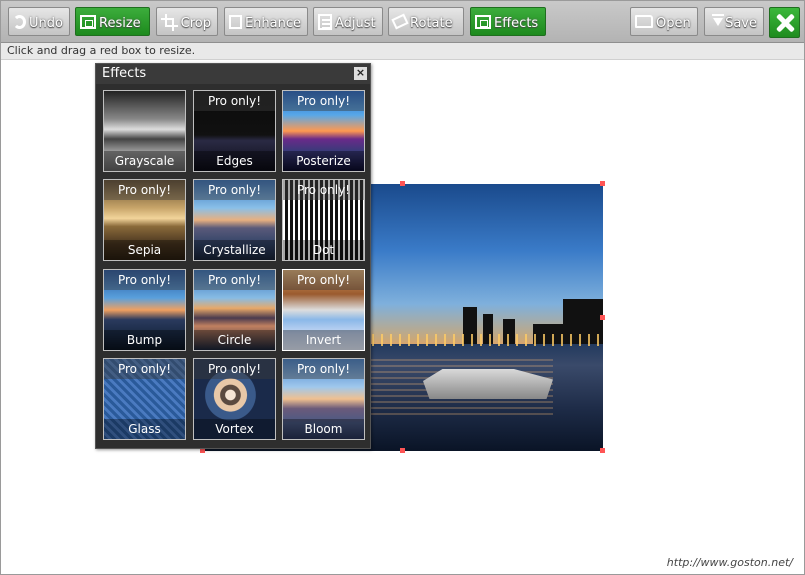  I want to click on folder-icon, so click(644, 21).